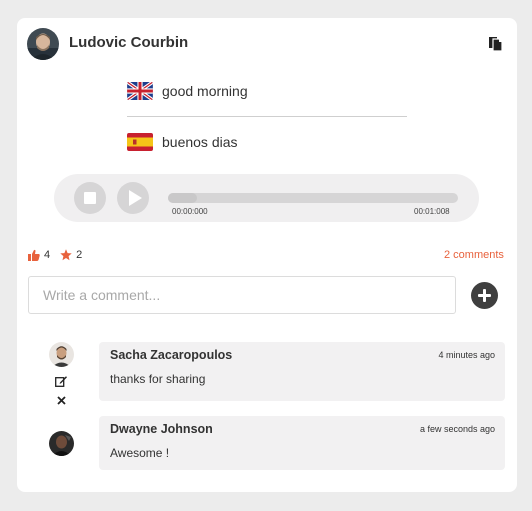  I want to click on audio-player: 00:00:000 00:01:008, so click(266, 198).